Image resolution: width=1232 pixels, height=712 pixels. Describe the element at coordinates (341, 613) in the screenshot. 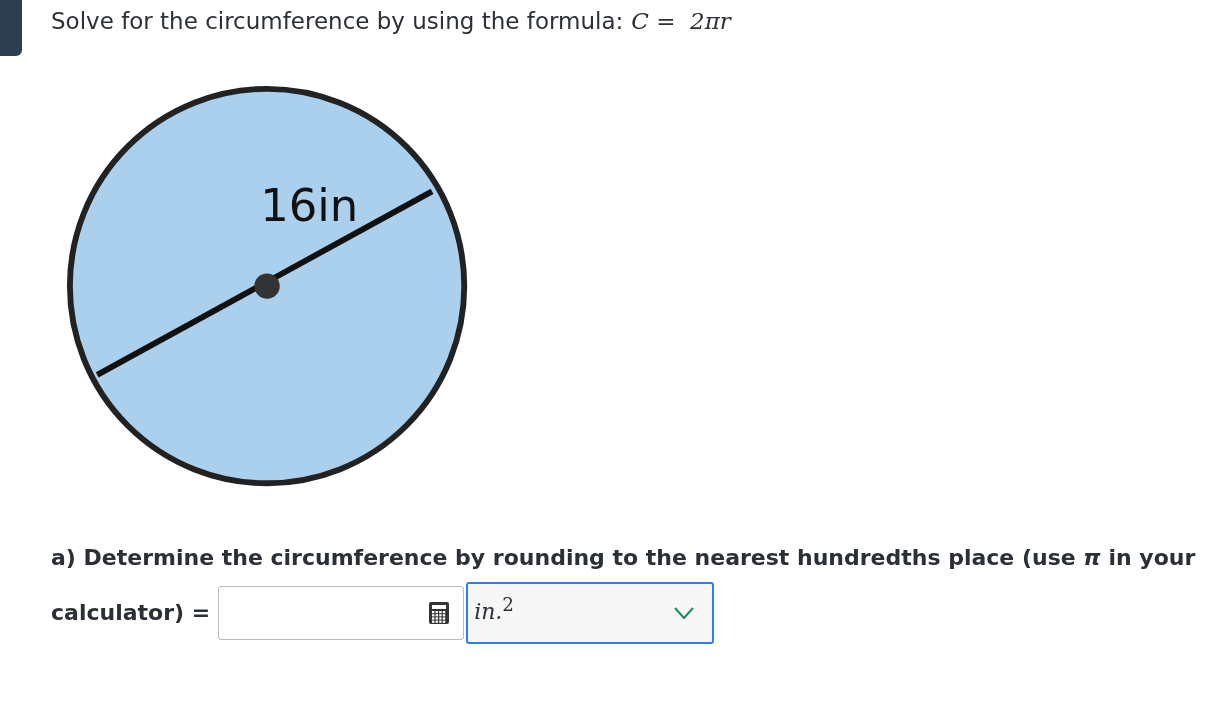

I see `answer-field` at that location.